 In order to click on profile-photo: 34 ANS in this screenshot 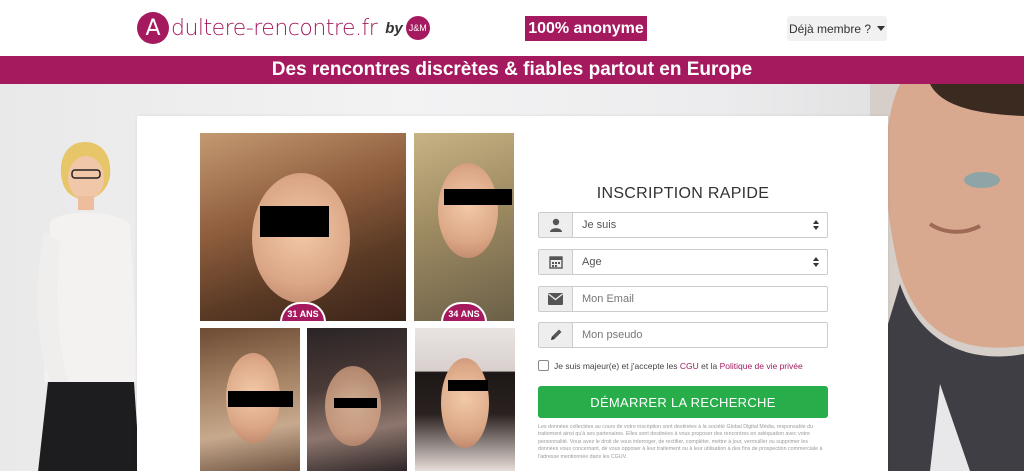, I will do `click(464, 227)`.